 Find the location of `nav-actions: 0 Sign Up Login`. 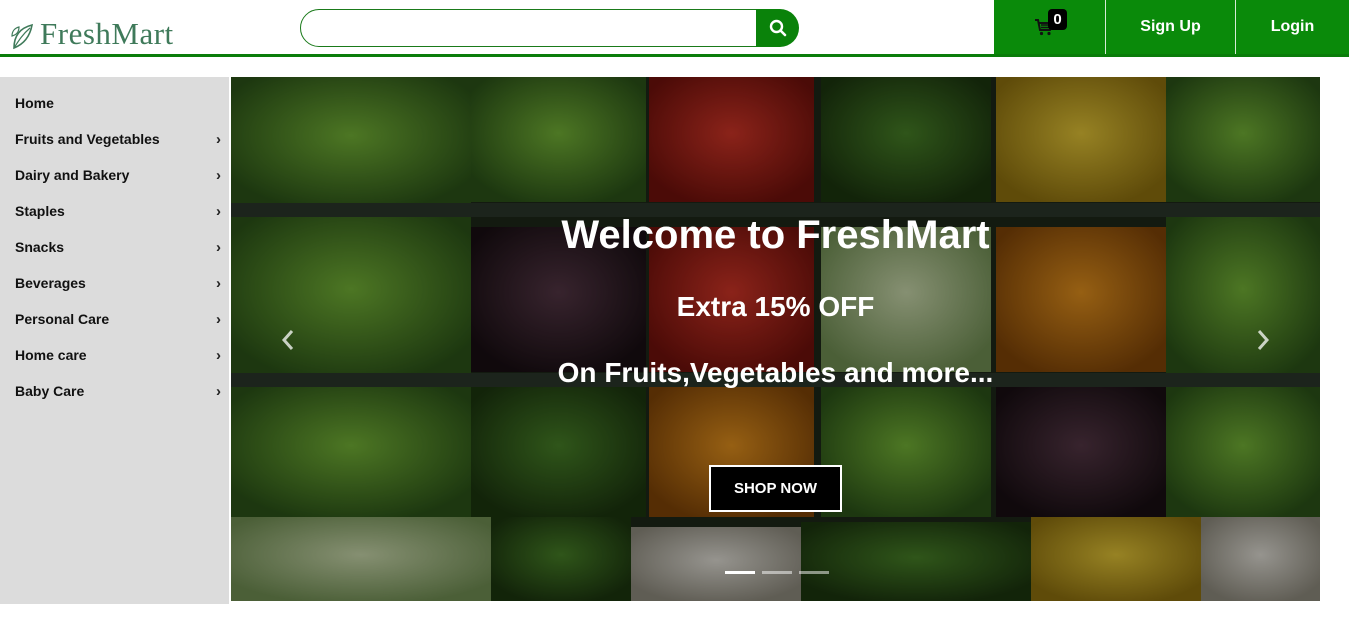

nav-actions: 0 Sign Up Login is located at coordinates (1171, 27).